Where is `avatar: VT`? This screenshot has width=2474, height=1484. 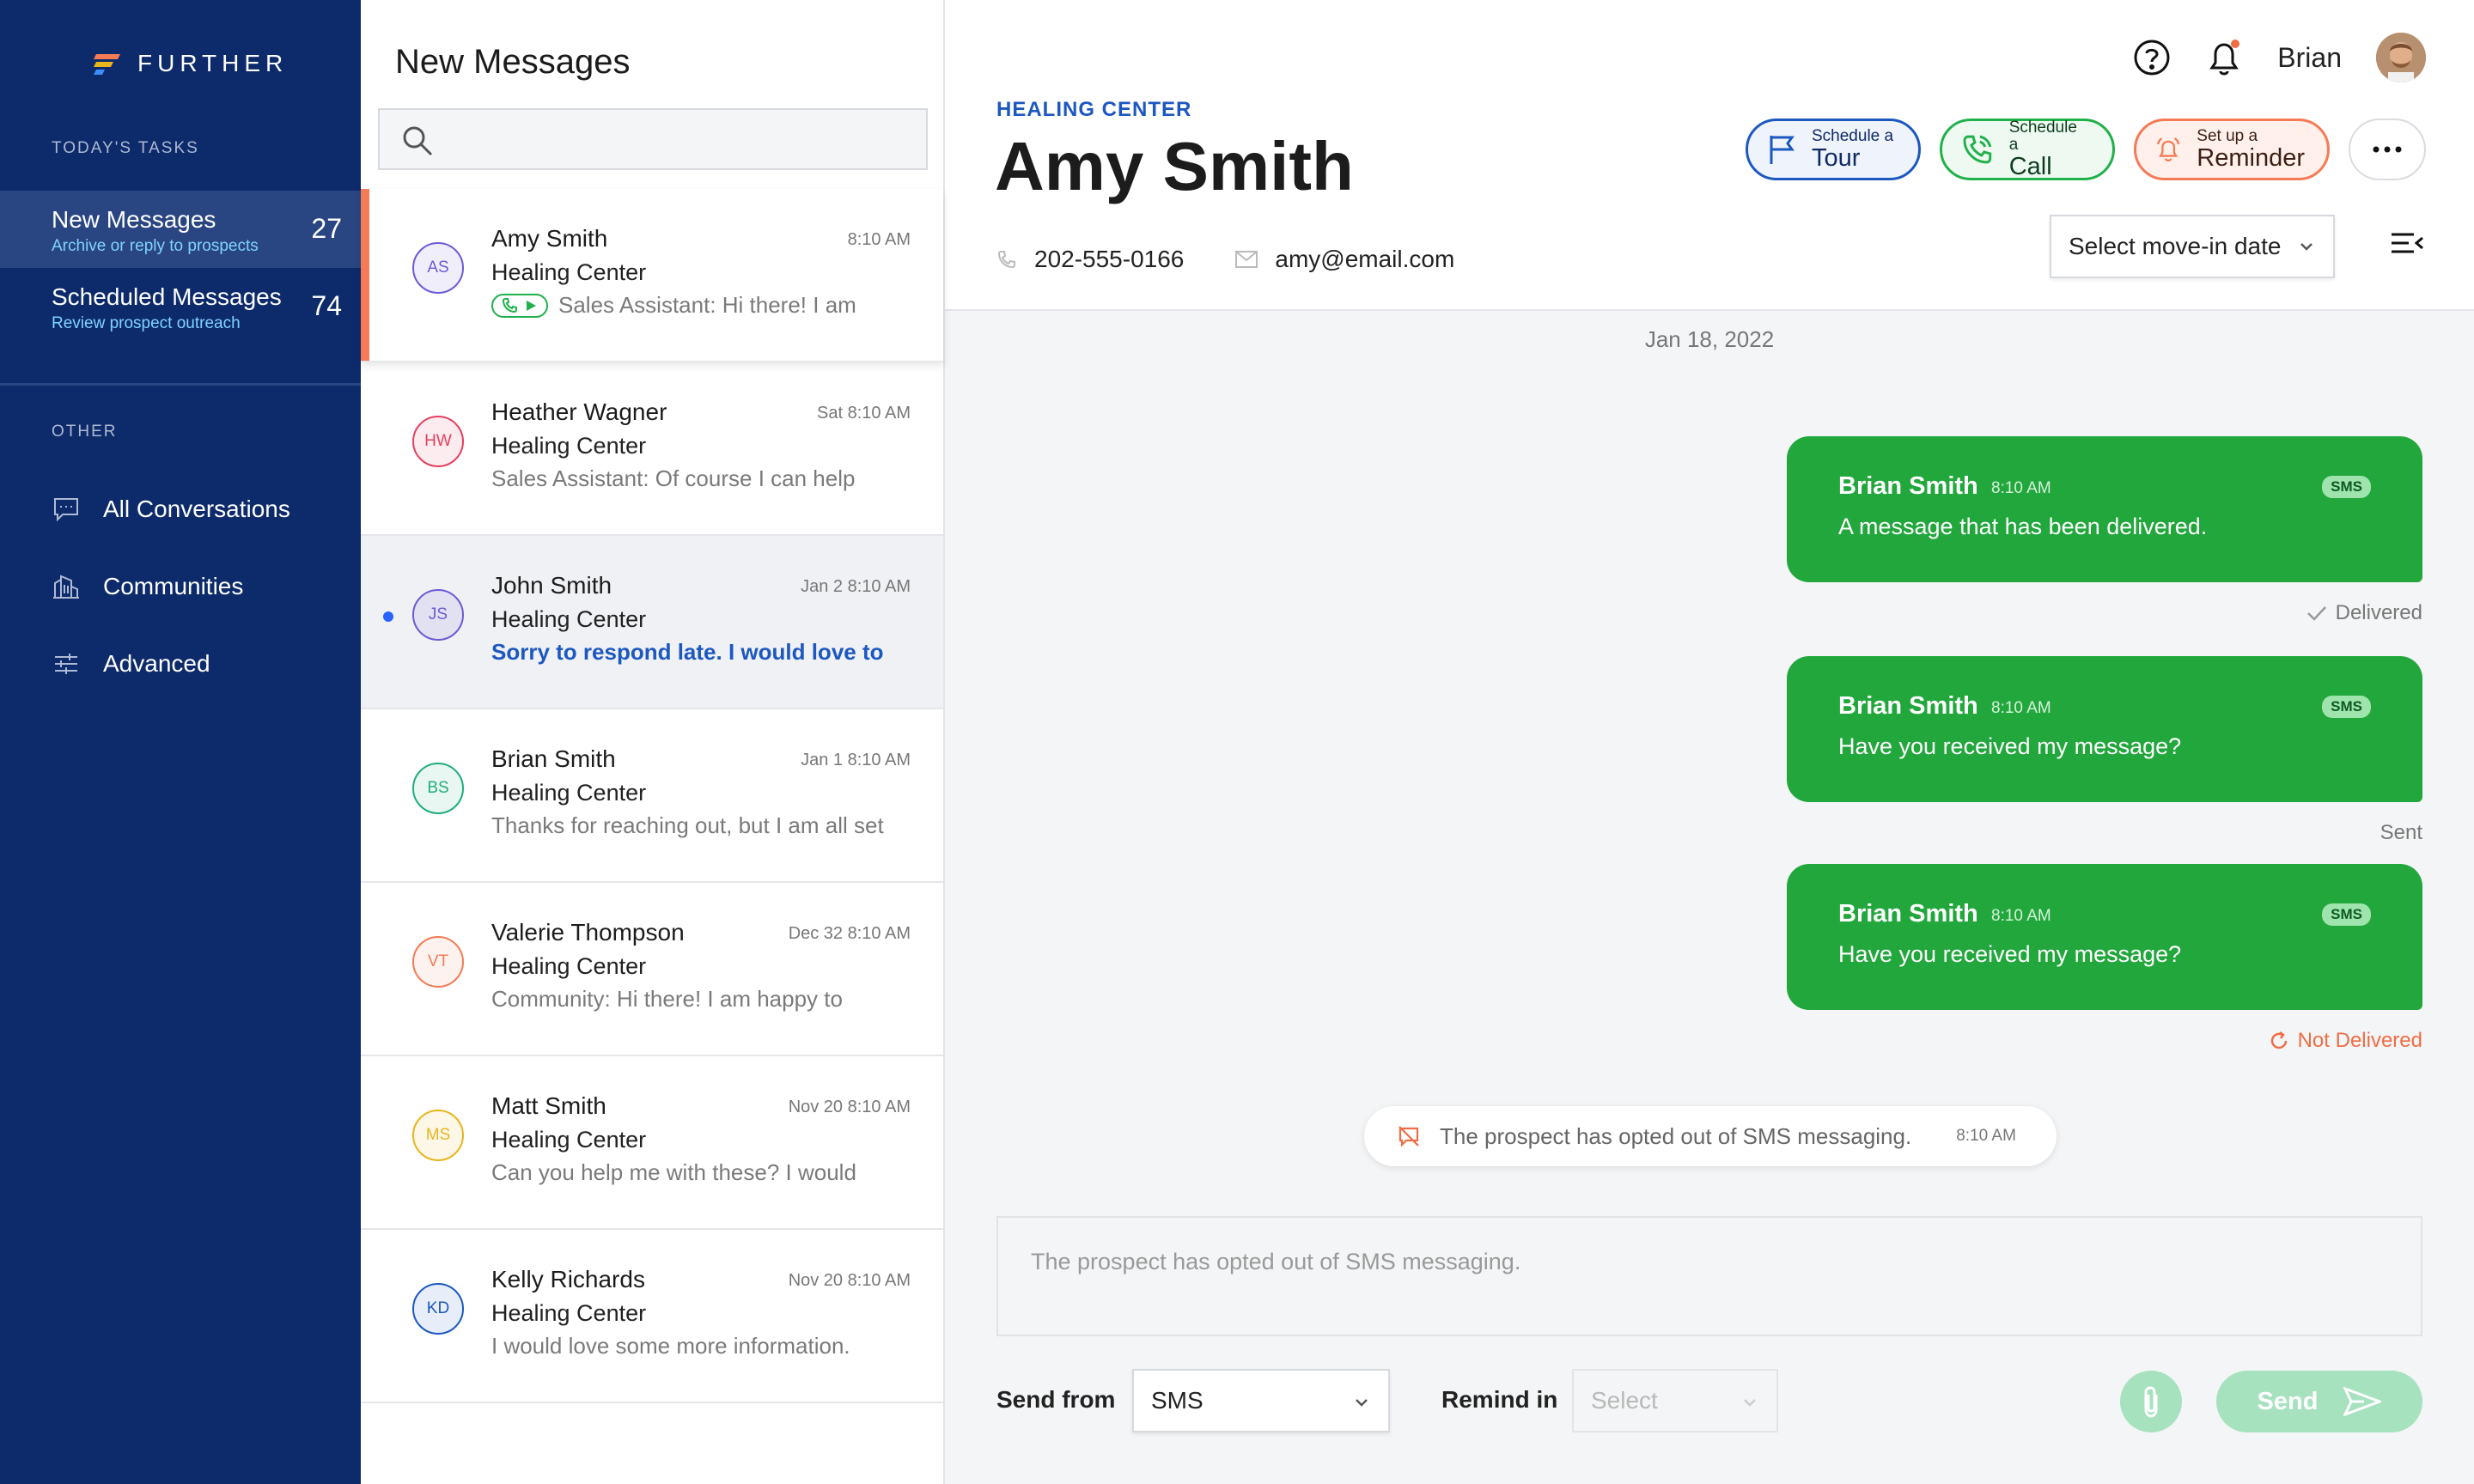 avatar: VT is located at coordinates (438, 962).